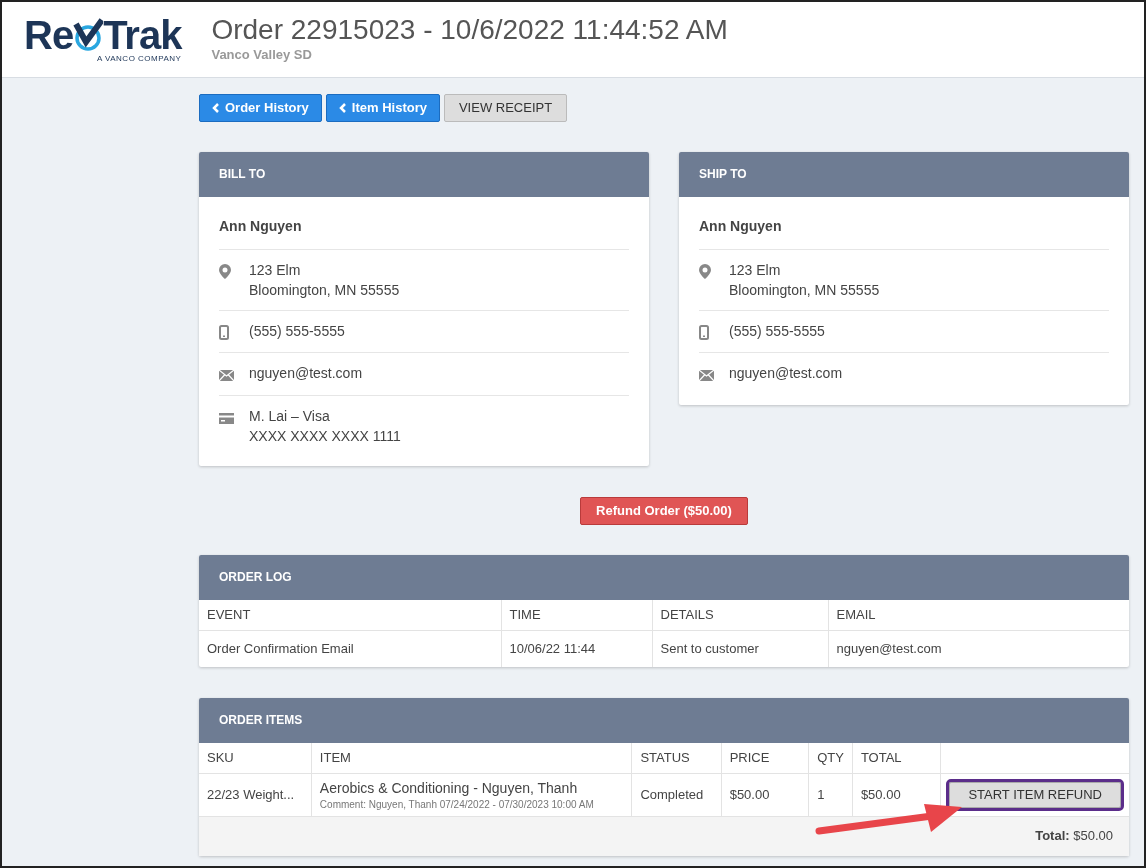 Image resolution: width=1146 pixels, height=868 pixels. I want to click on back-button: Order History, so click(260, 108).